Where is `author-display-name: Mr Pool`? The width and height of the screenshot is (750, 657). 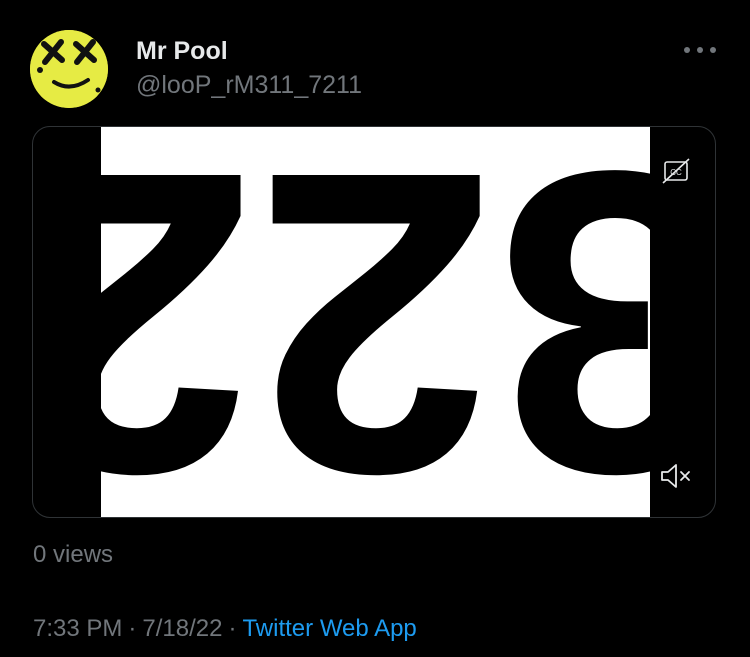 author-display-name: Mr Pool is located at coordinates (182, 51).